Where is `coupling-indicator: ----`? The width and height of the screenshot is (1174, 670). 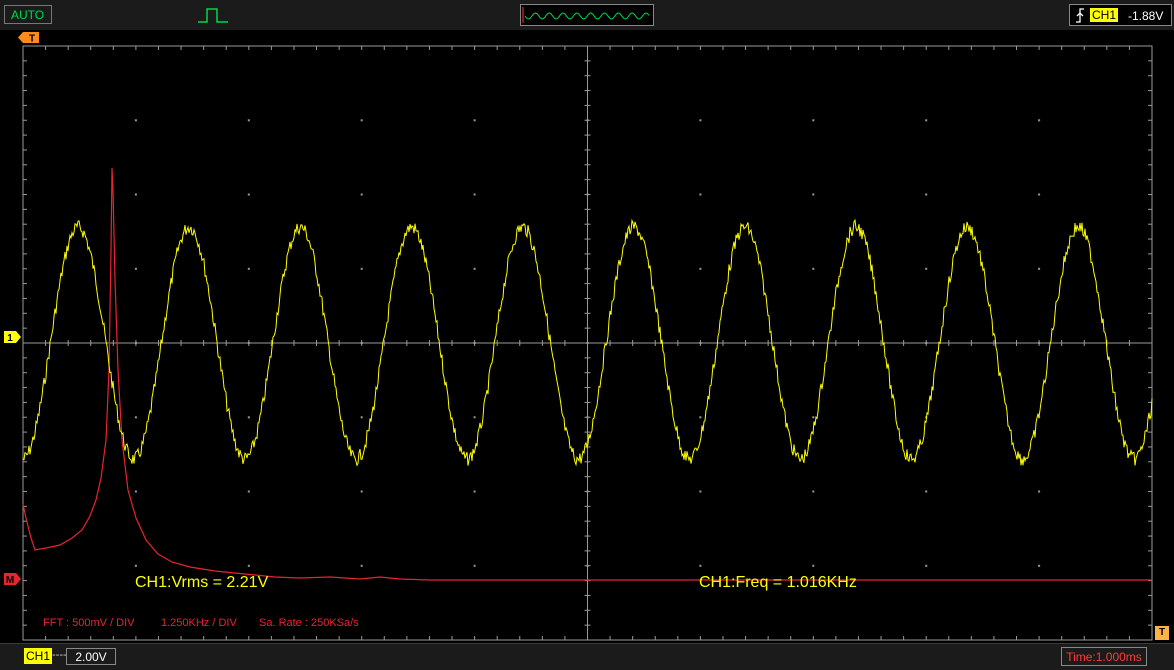
coupling-indicator: ---- is located at coordinates (59, 655).